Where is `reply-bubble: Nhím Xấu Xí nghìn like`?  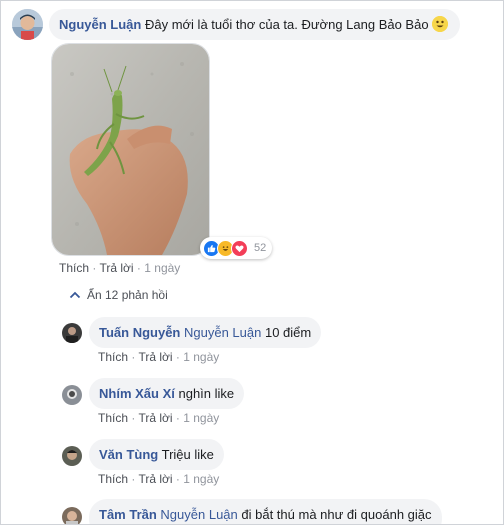
reply-bubble: Nhím Xấu Xí nghìn like is located at coordinates (167, 393).